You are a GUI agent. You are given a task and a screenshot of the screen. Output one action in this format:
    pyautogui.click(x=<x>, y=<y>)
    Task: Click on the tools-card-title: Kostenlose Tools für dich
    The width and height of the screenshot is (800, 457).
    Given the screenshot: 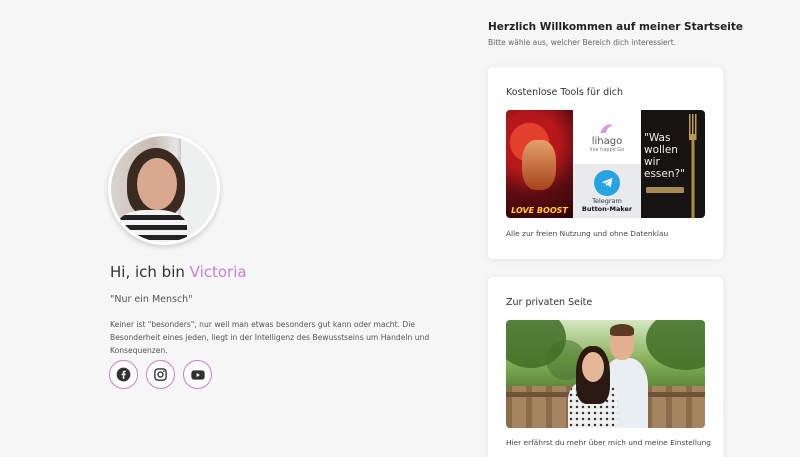 What is the action you would take?
    pyautogui.click(x=564, y=92)
    